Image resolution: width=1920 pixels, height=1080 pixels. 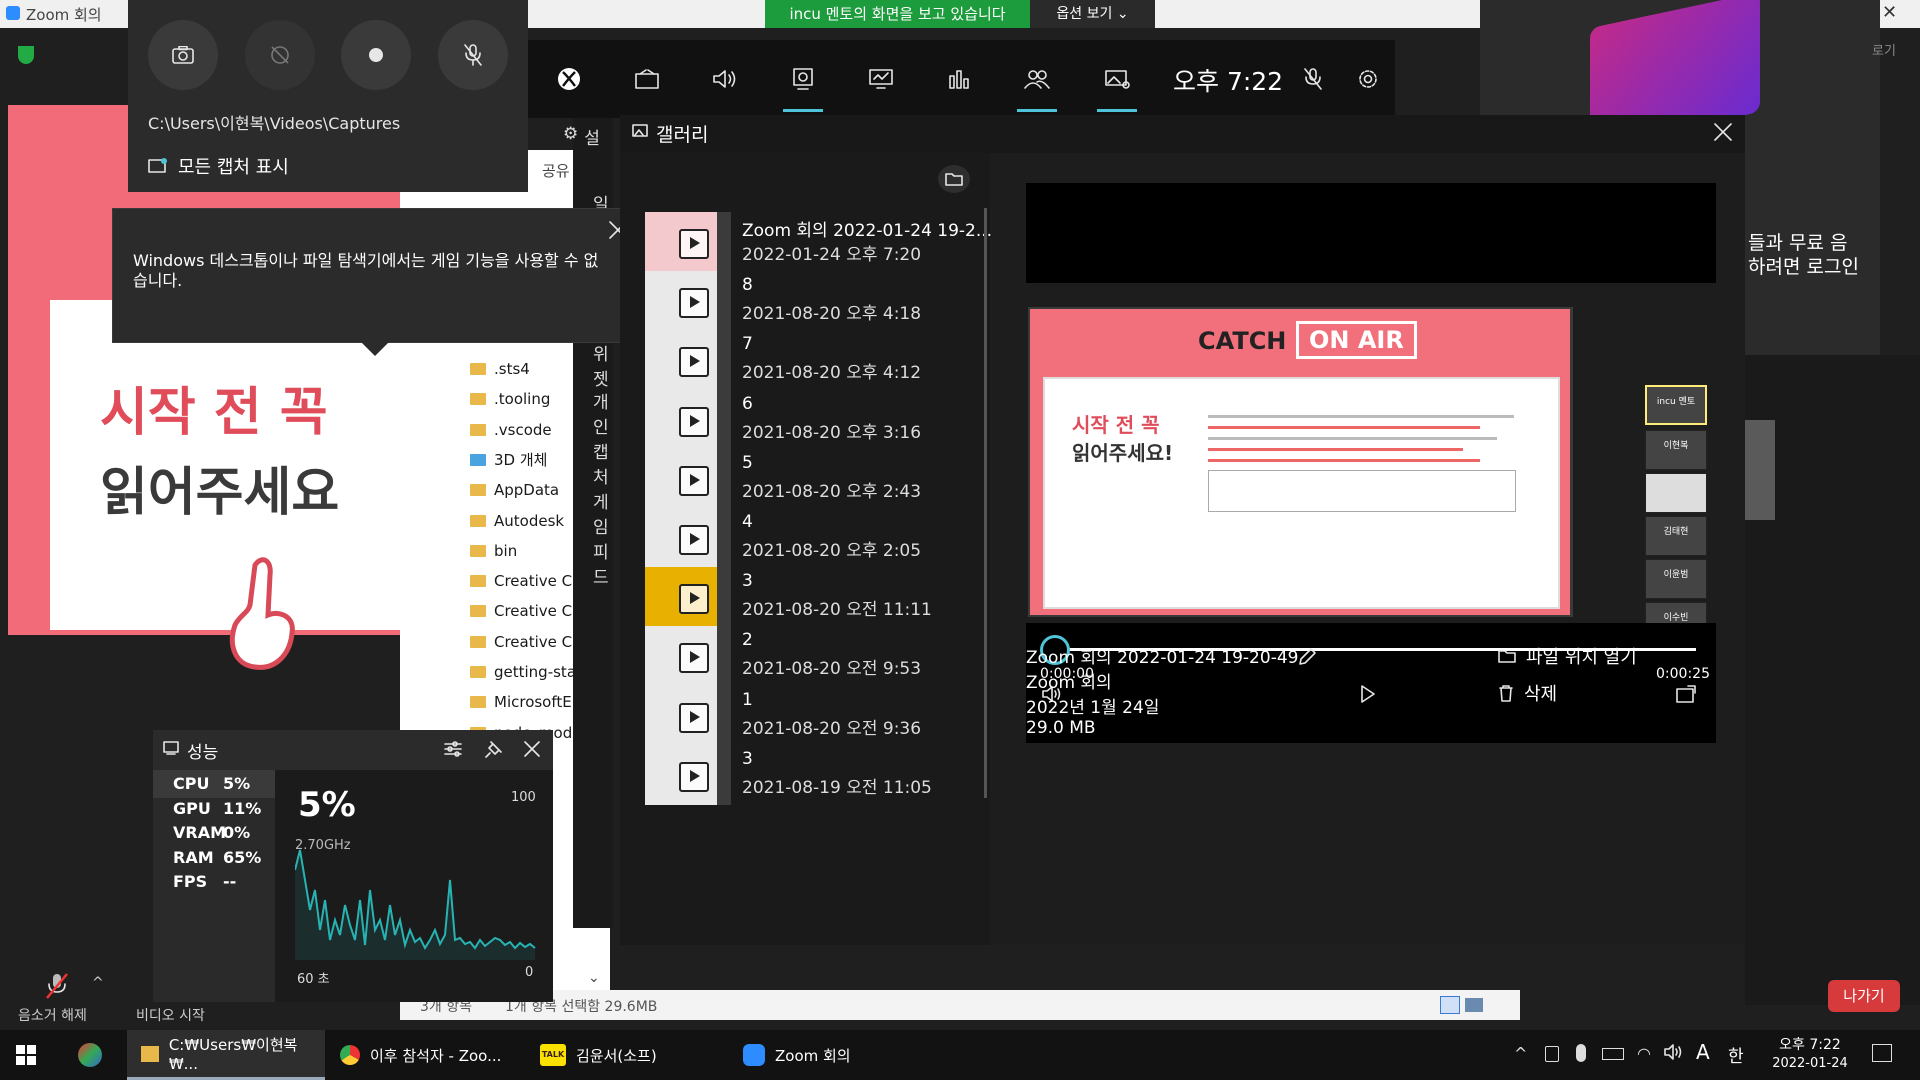 What do you see at coordinates (810, 303) in the screenshot?
I see `capture-item: 8 2021-08-20 오후 4:18` at bounding box center [810, 303].